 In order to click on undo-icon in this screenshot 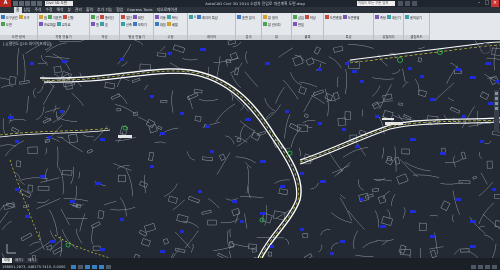, I will do `click(33, 3)`.